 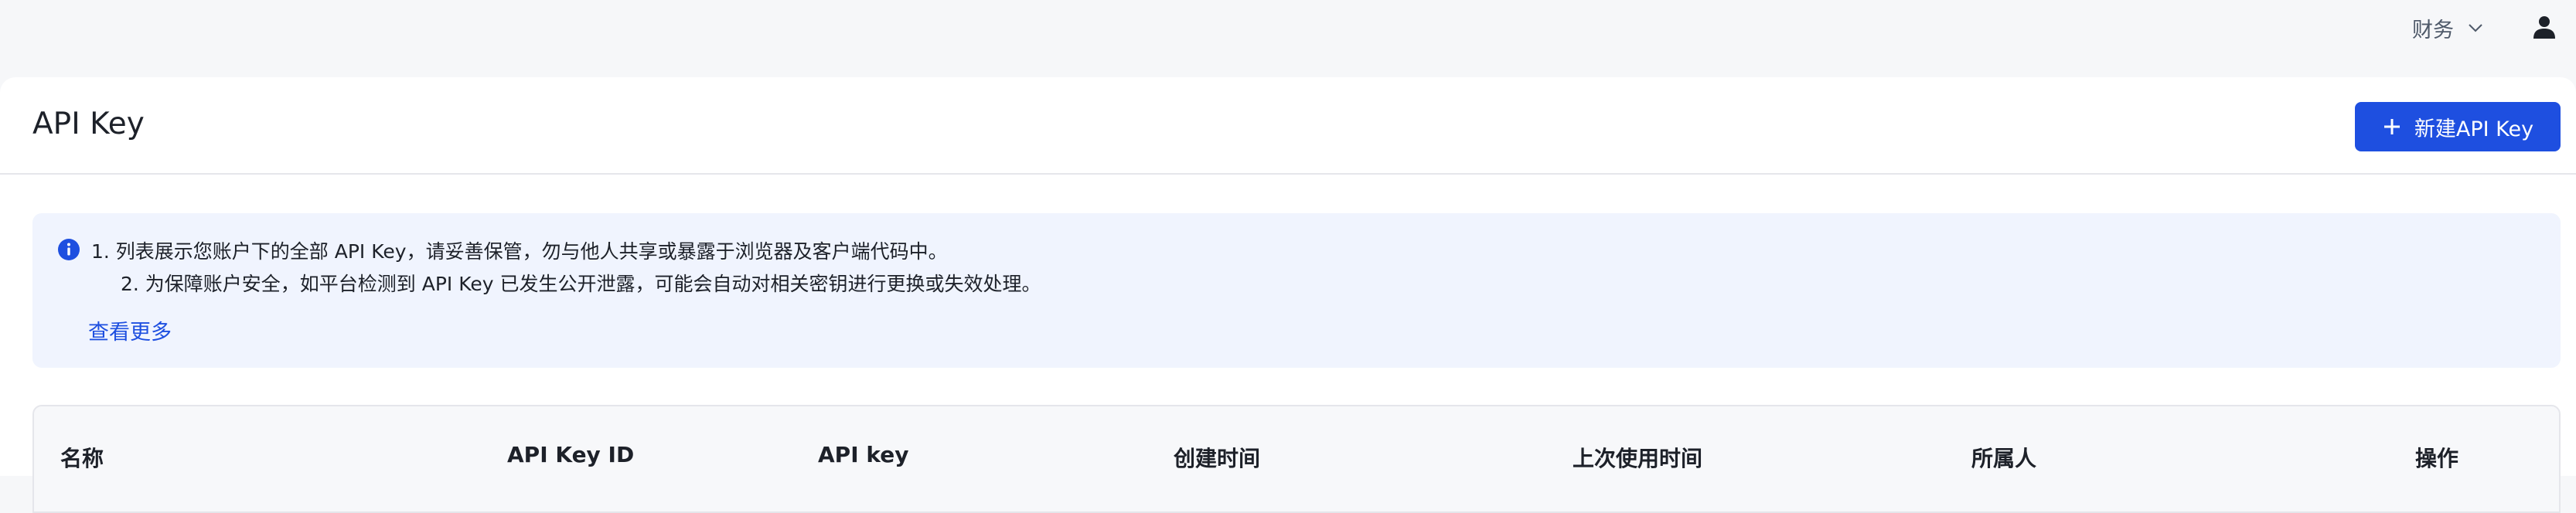 I want to click on plus-icon, so click(x=2391, y=126).